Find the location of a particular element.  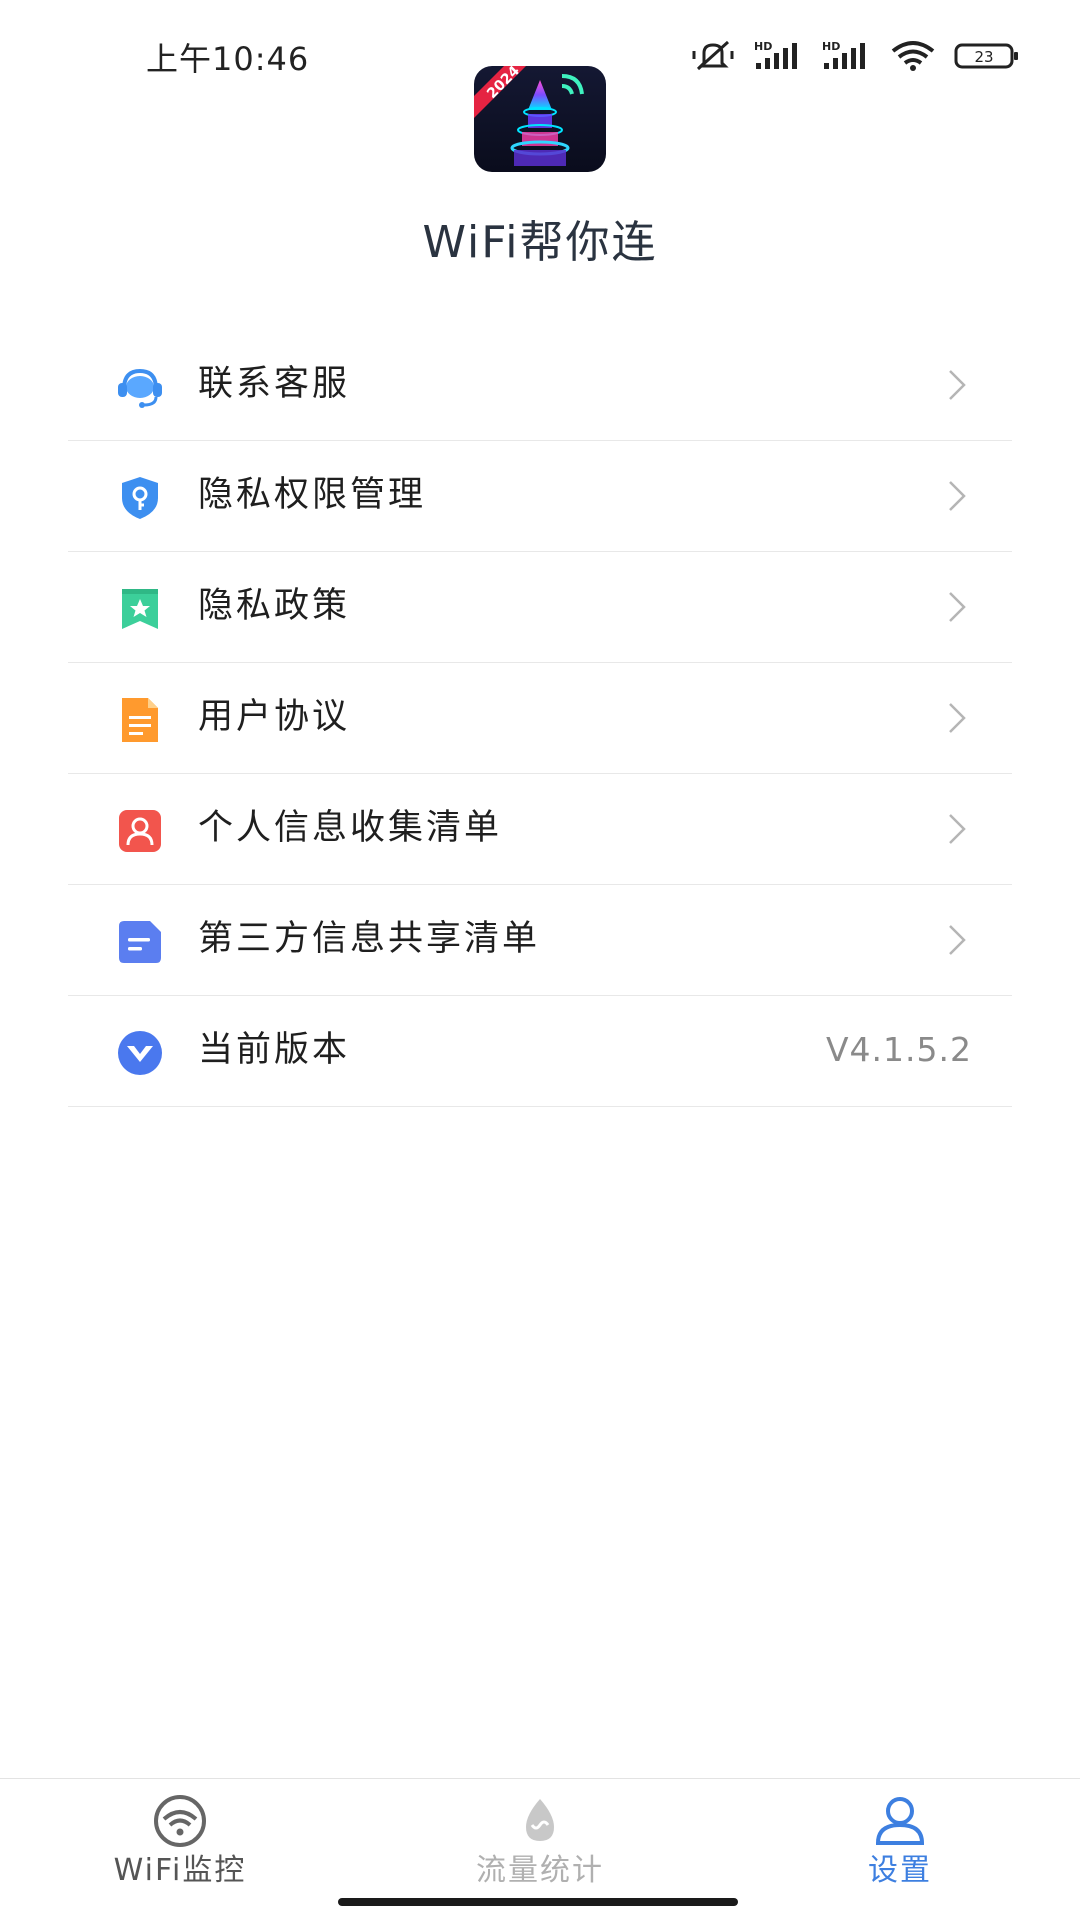

battery-icon: 23 is located at coordinates (986, 56).